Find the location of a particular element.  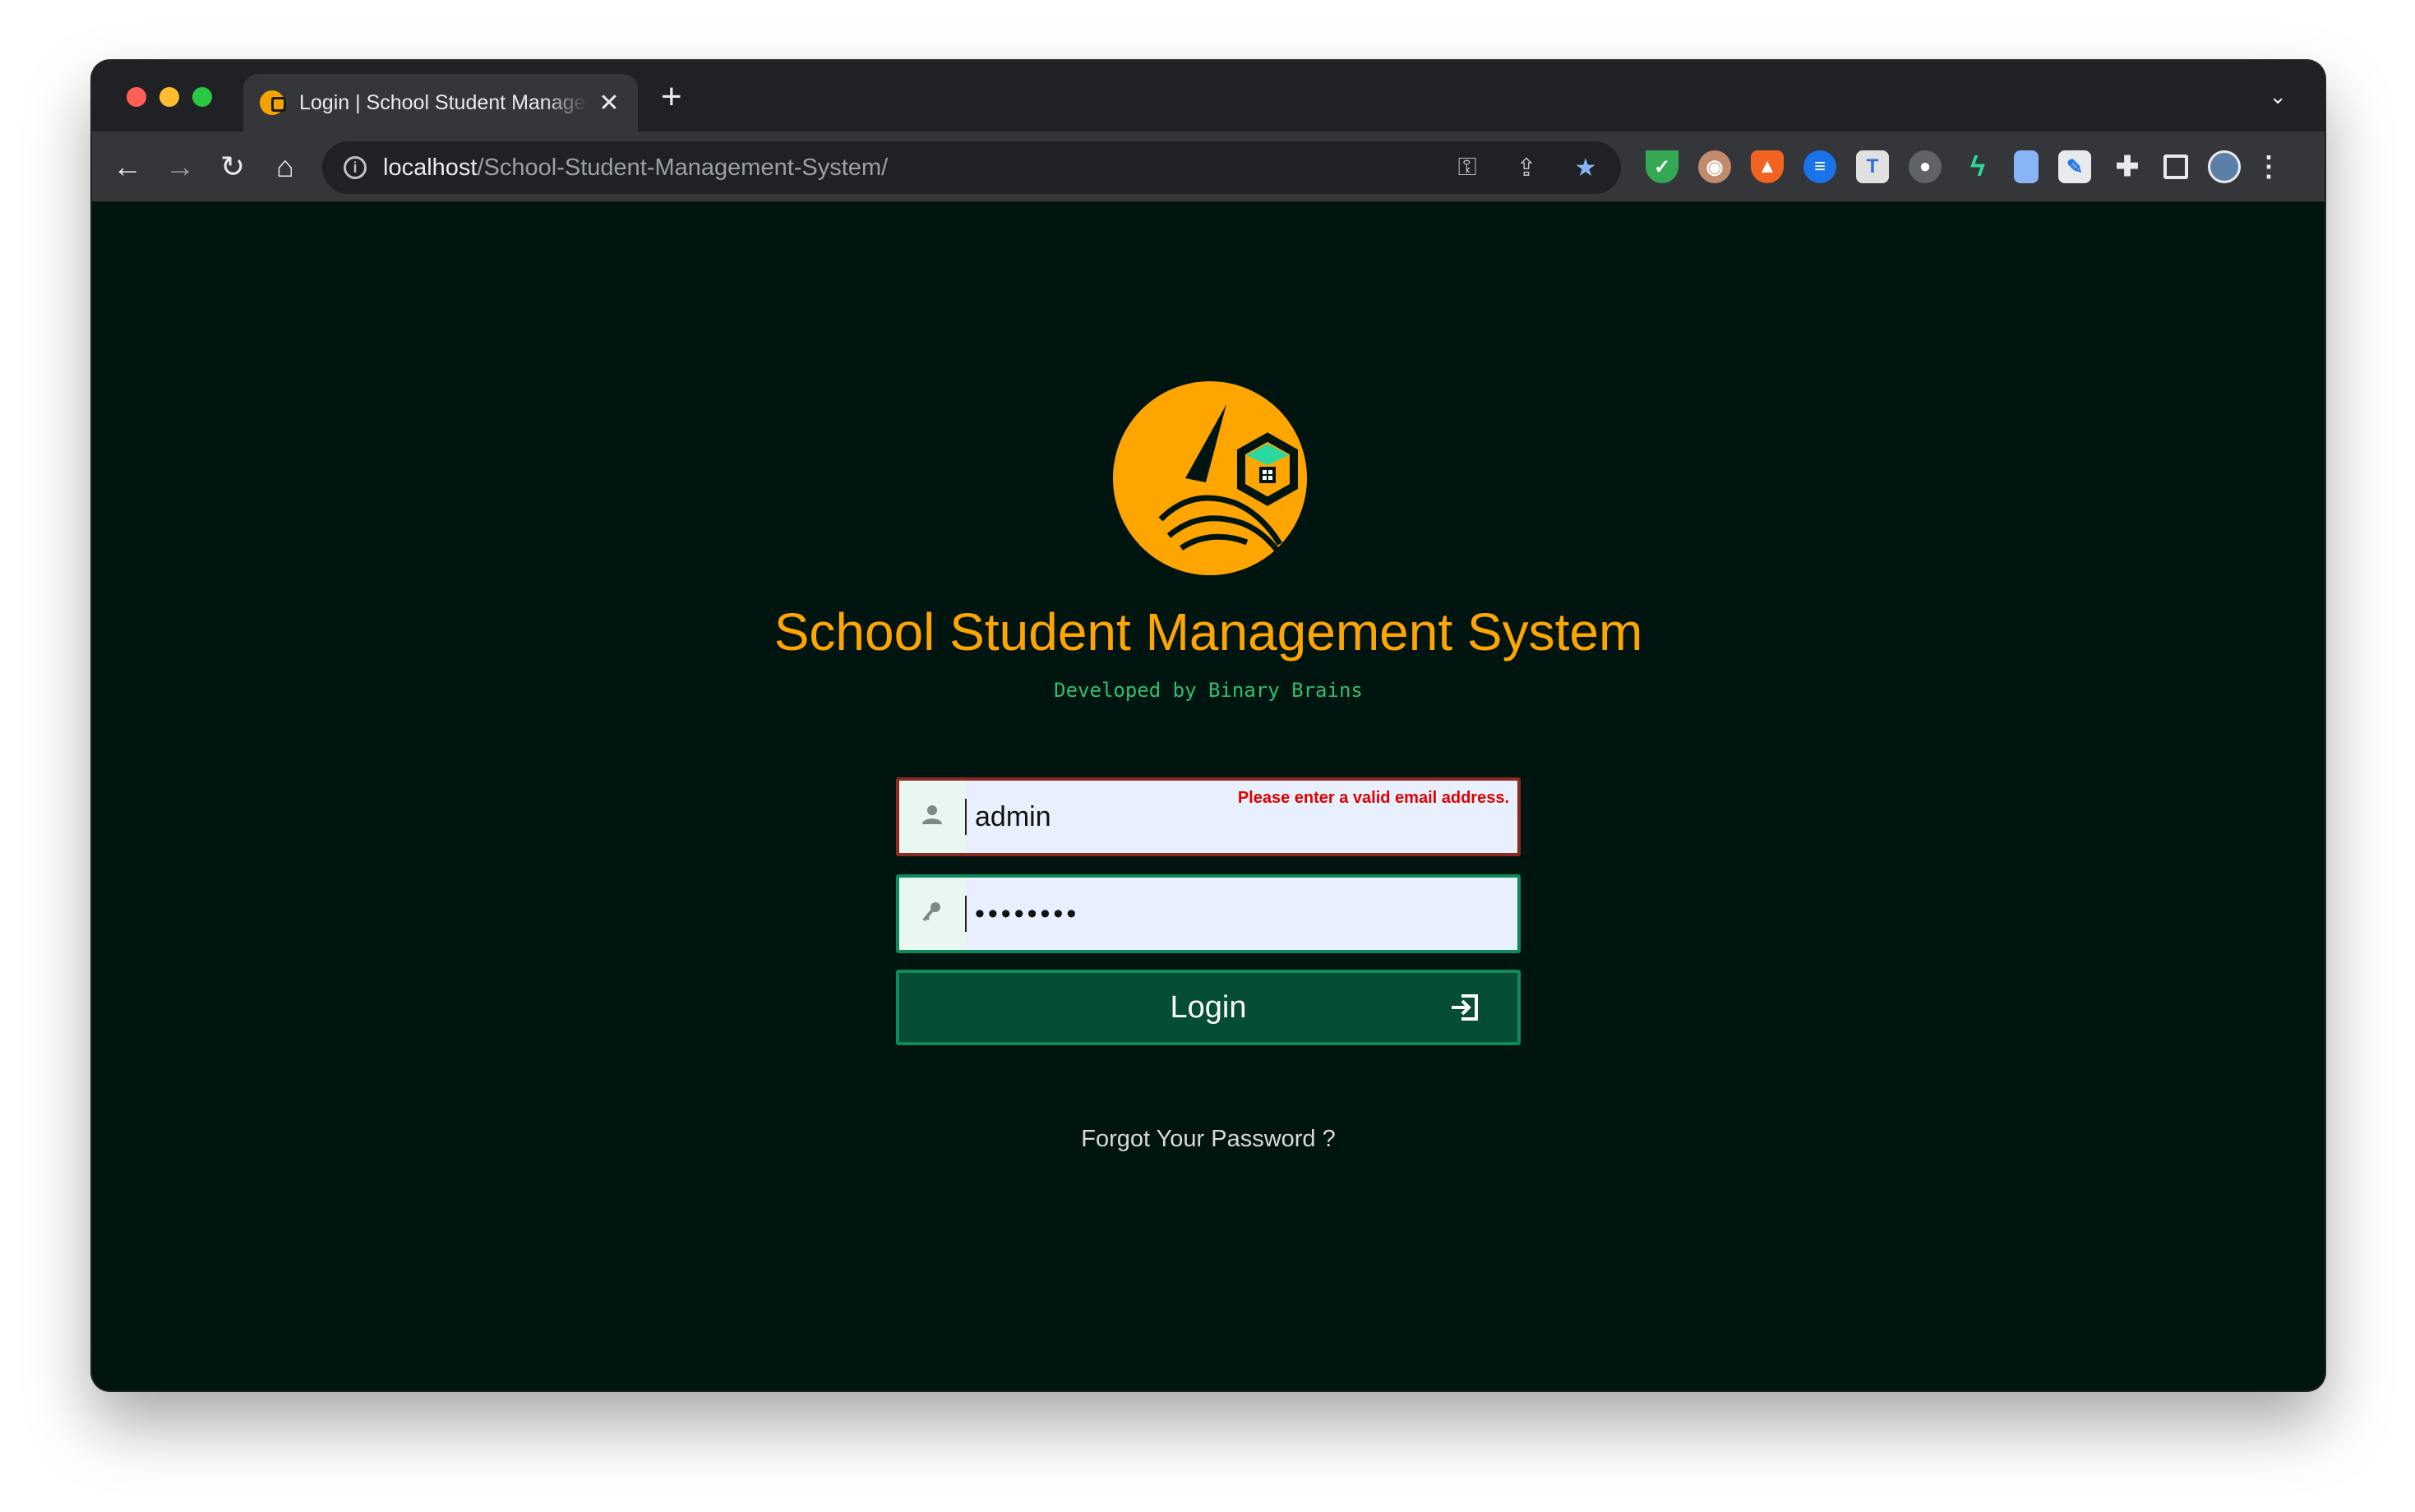

shield-extension-icon: ✓ is located at coordinates (1662, 166).